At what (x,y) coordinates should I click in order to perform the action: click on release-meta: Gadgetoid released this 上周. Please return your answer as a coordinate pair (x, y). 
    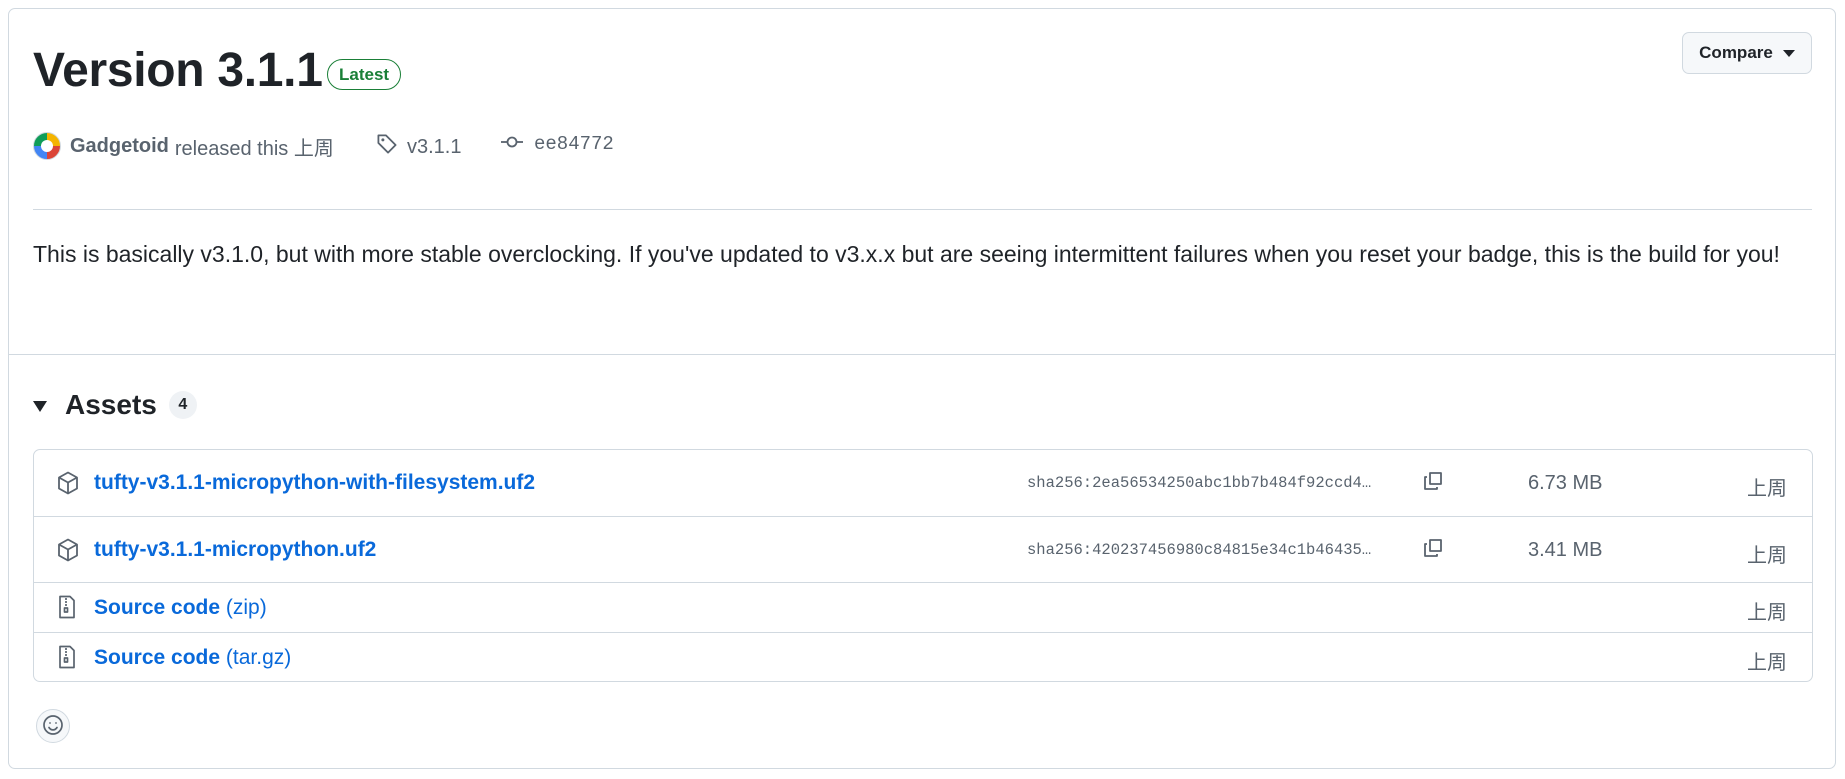
    Looking at the image, I should click on (183, 146).